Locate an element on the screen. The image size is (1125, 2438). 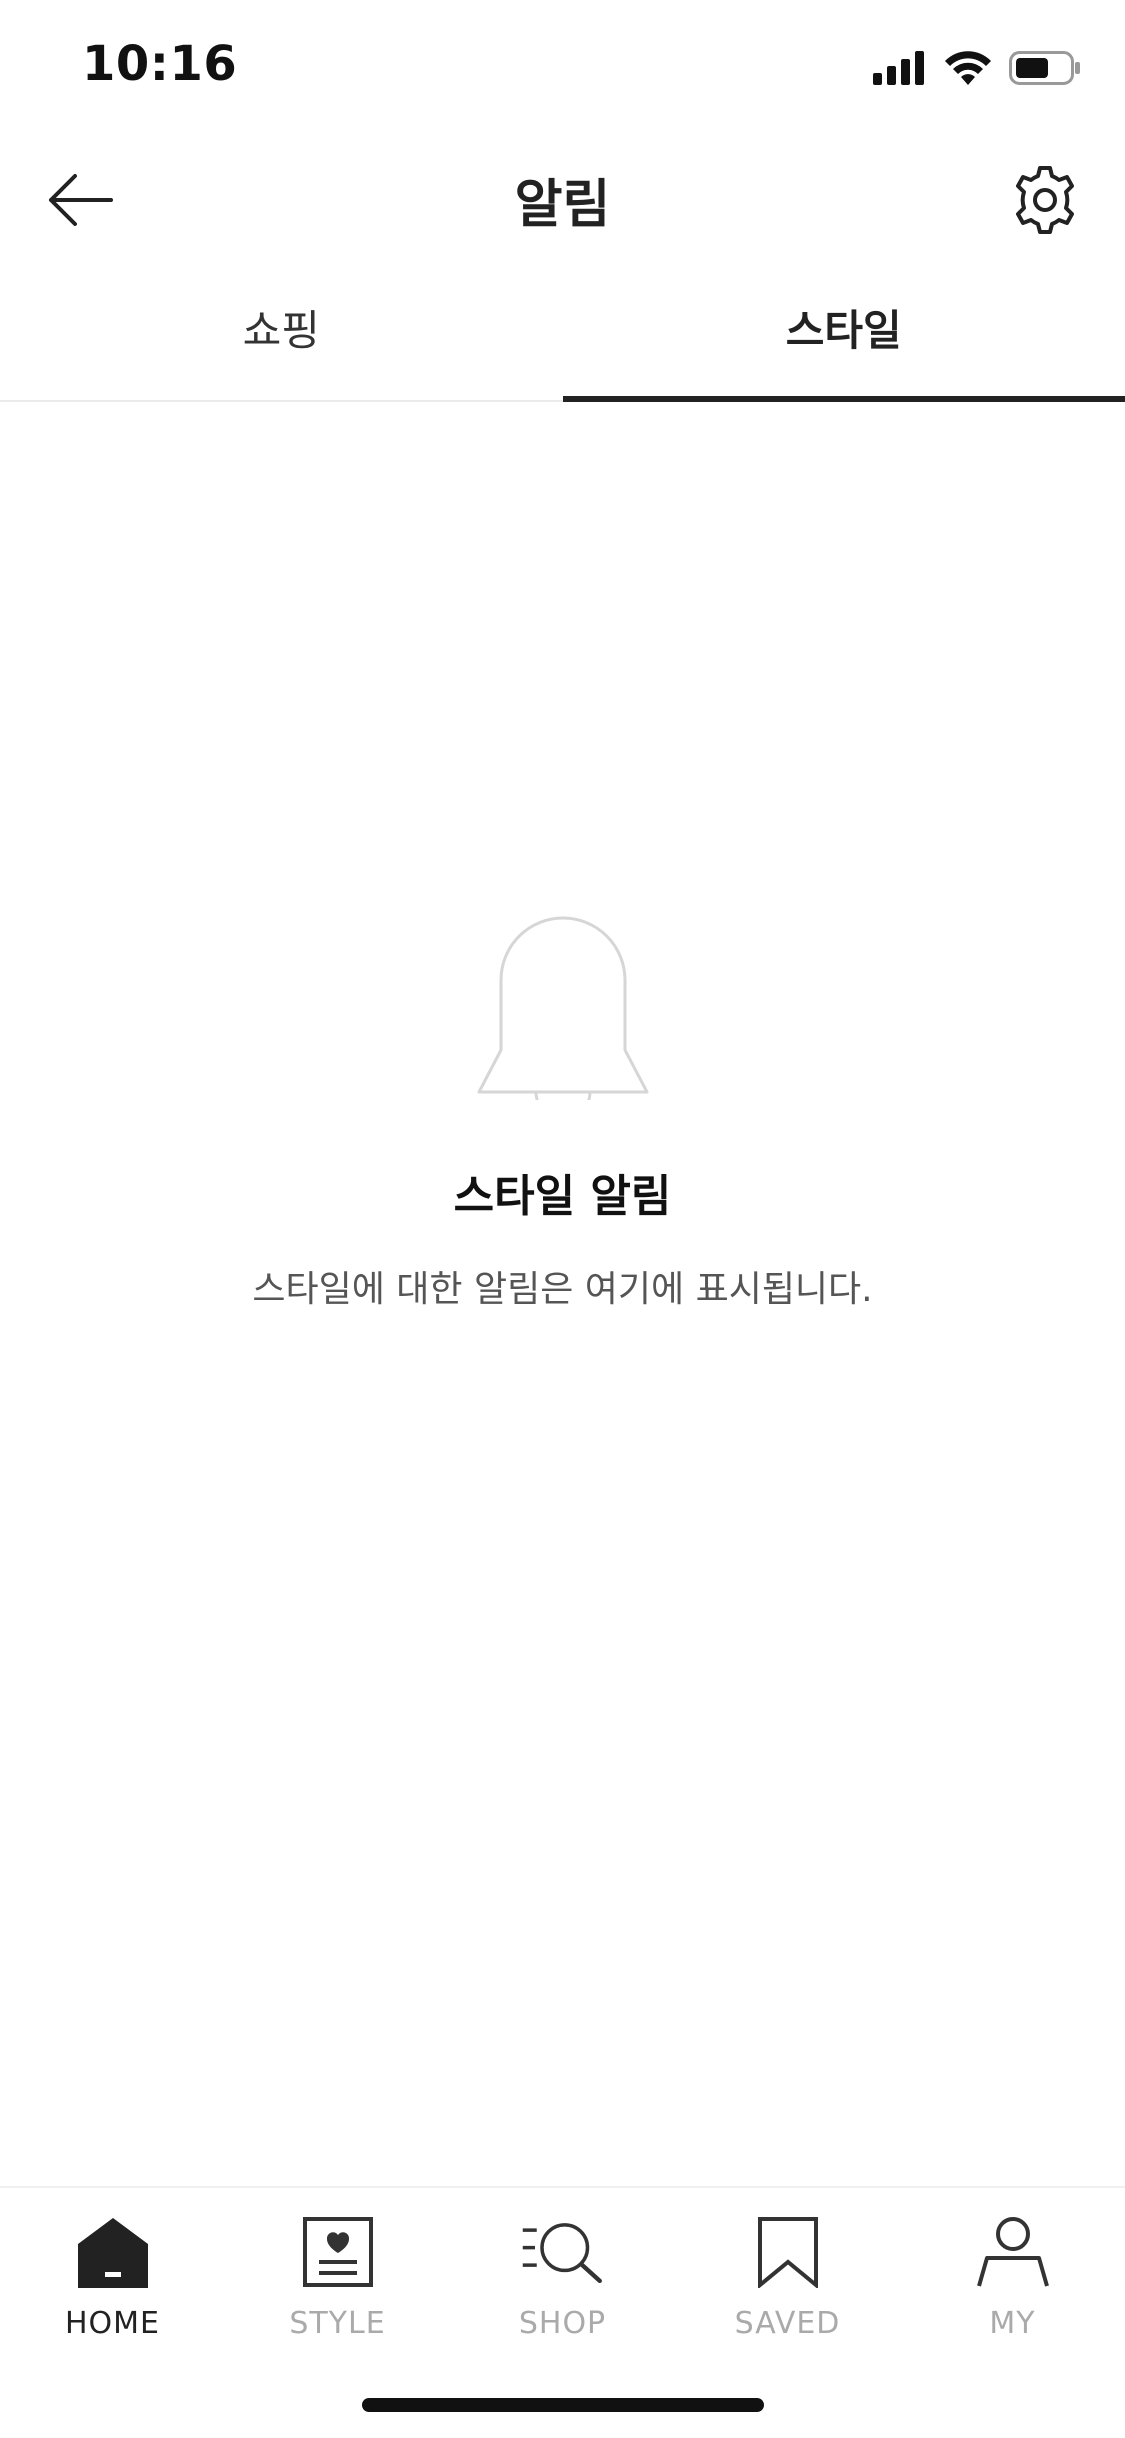
nav-item-my: MY is located at coordinates (1012, 2268).